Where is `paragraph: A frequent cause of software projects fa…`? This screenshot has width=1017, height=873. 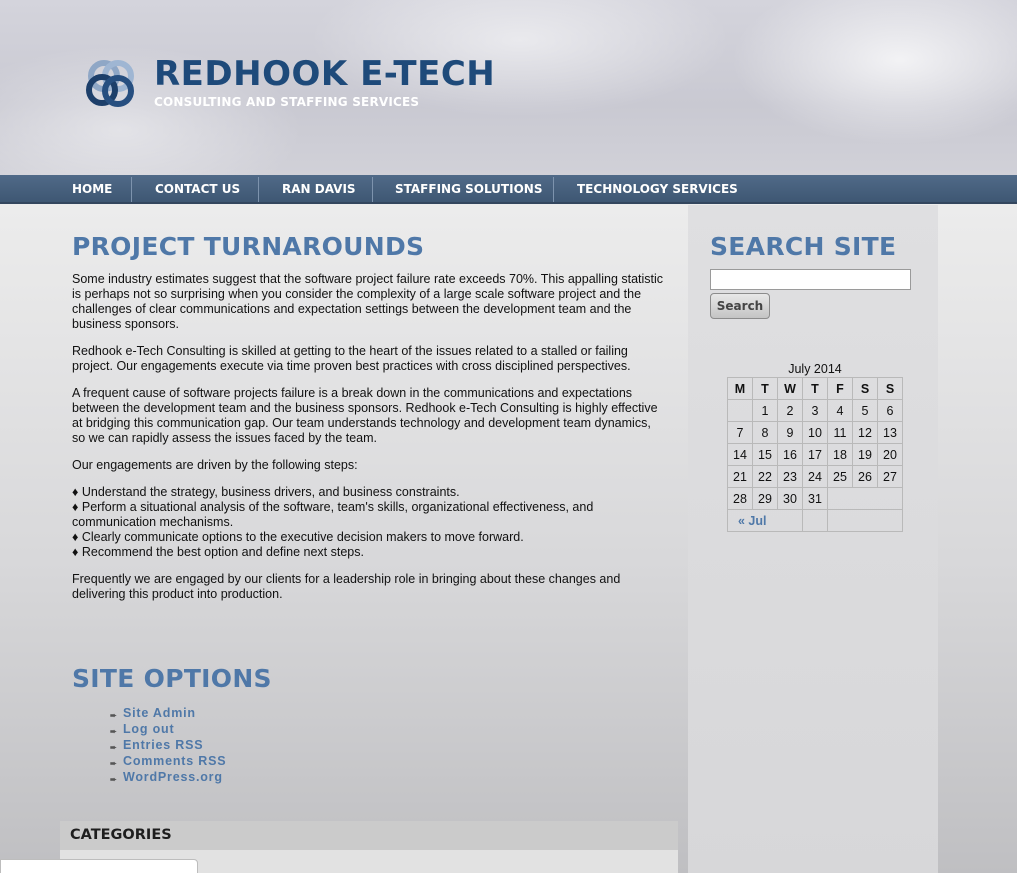
paragraph: A frequent cause of software projects fa… is located at coordinates (365, 415).